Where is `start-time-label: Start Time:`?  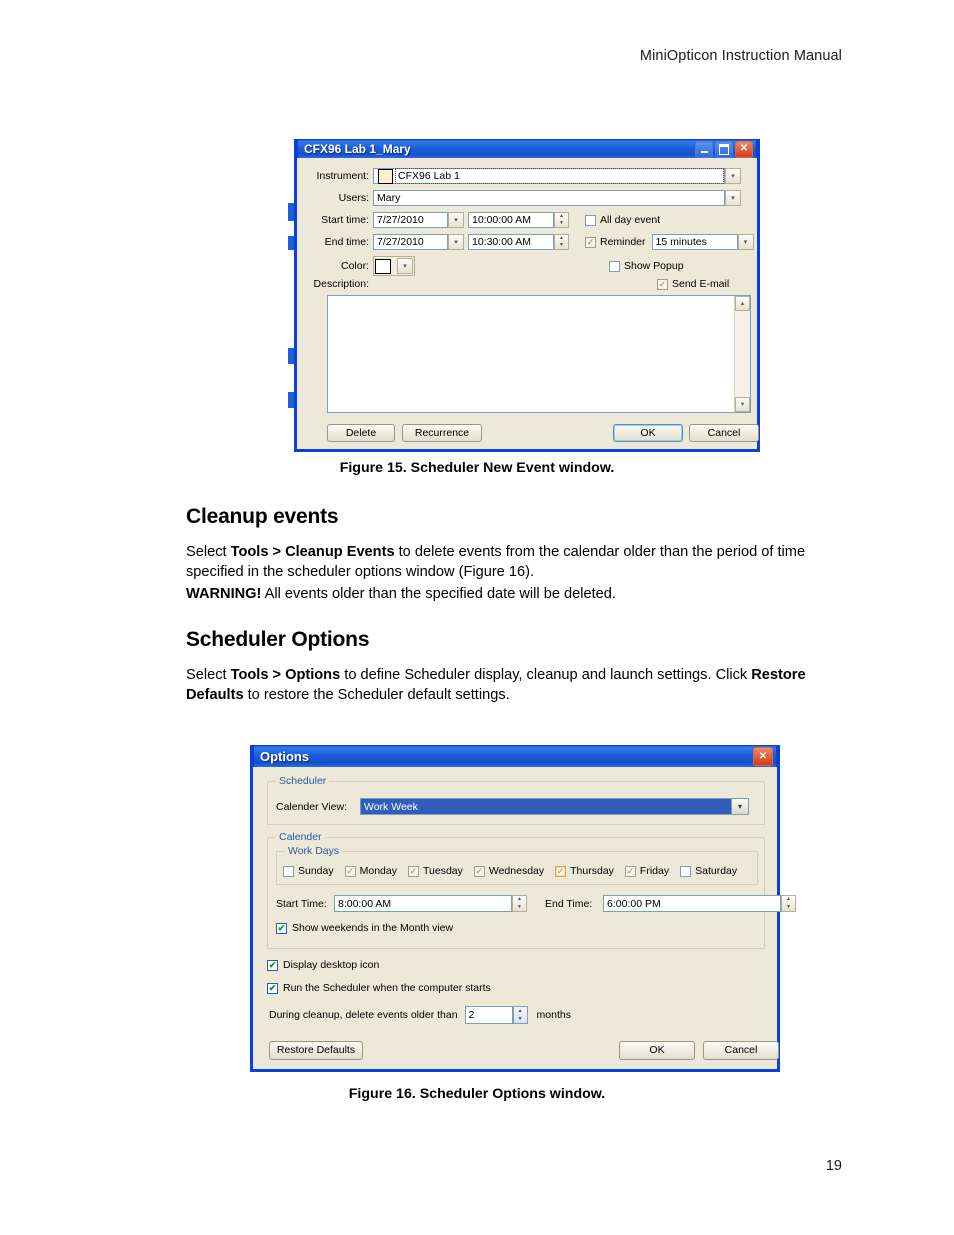 start-time-label: Start Time: is located at coordinates (301, 903).